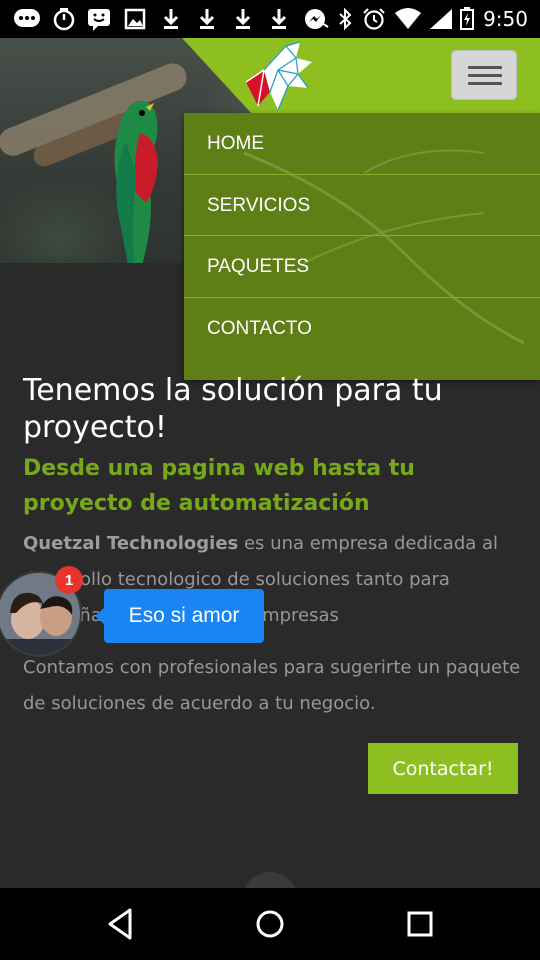 The height and width of the screenshot is (960, 540). I want to click on image-icon, so click(135, 19).